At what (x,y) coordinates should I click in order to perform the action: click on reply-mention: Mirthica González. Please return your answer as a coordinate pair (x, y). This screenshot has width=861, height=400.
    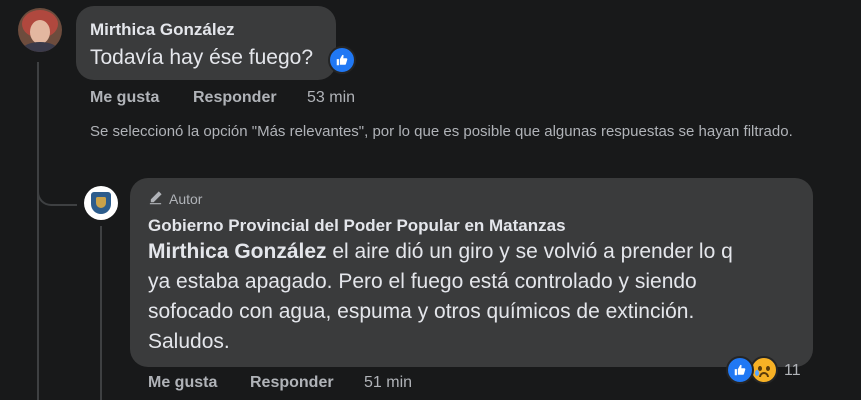
    Looking at the image, I should click on (237, 251).